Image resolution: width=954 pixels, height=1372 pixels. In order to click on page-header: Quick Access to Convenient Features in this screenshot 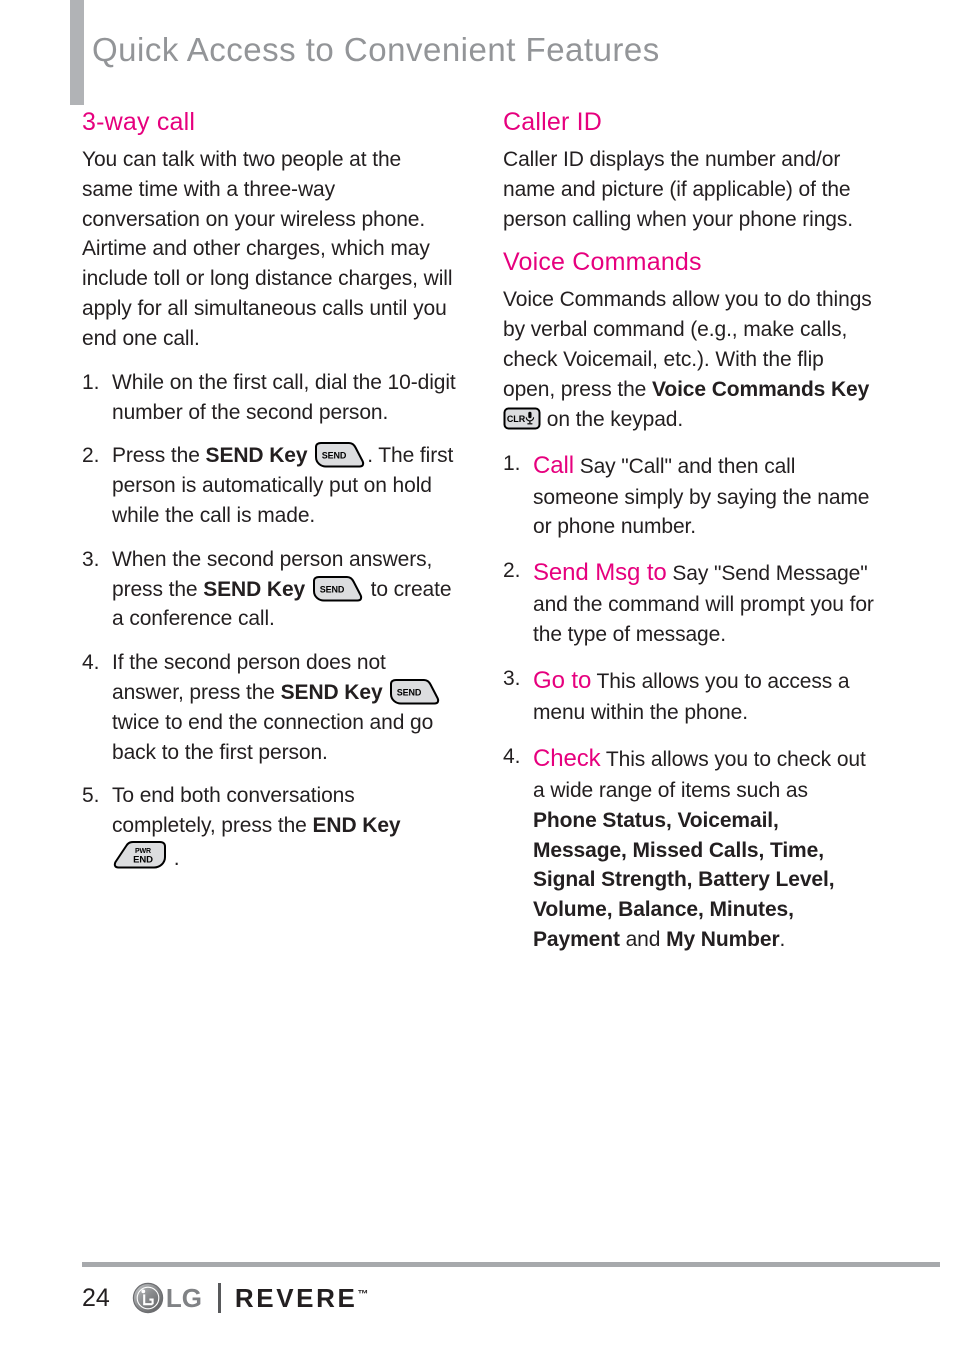, I will do `click(477, 54)`.